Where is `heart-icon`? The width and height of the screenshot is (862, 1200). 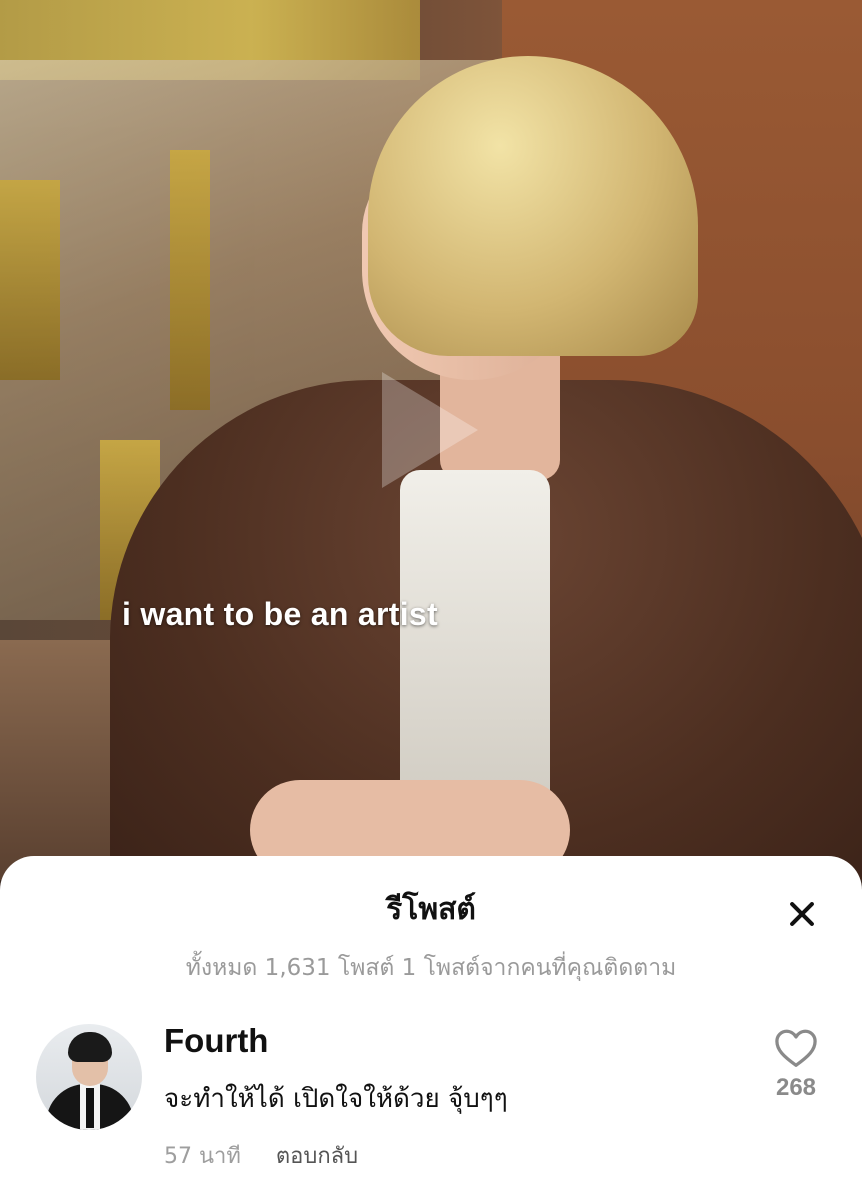 heart-icon is located at coordinates (796, 1048).